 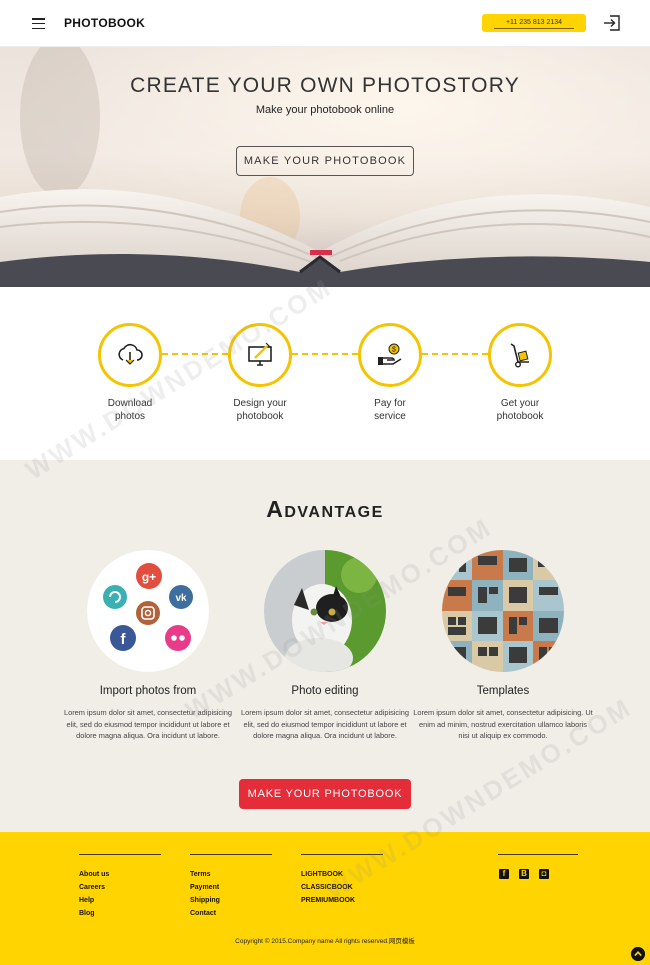 I want to click on hero-subtitle: Make your photobook online, so click(x=325, y=110).